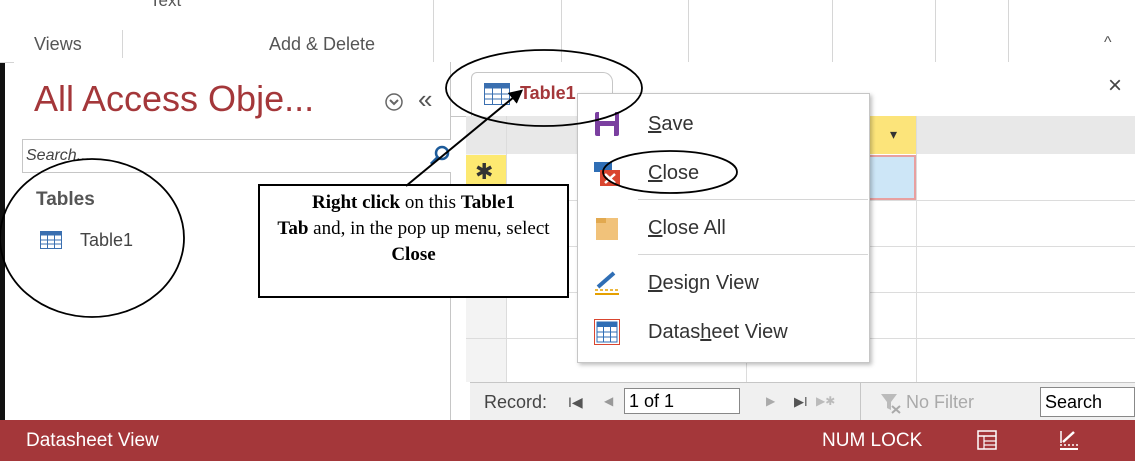  I want to click on highlight-ellipse-tab, so click(544, 88).